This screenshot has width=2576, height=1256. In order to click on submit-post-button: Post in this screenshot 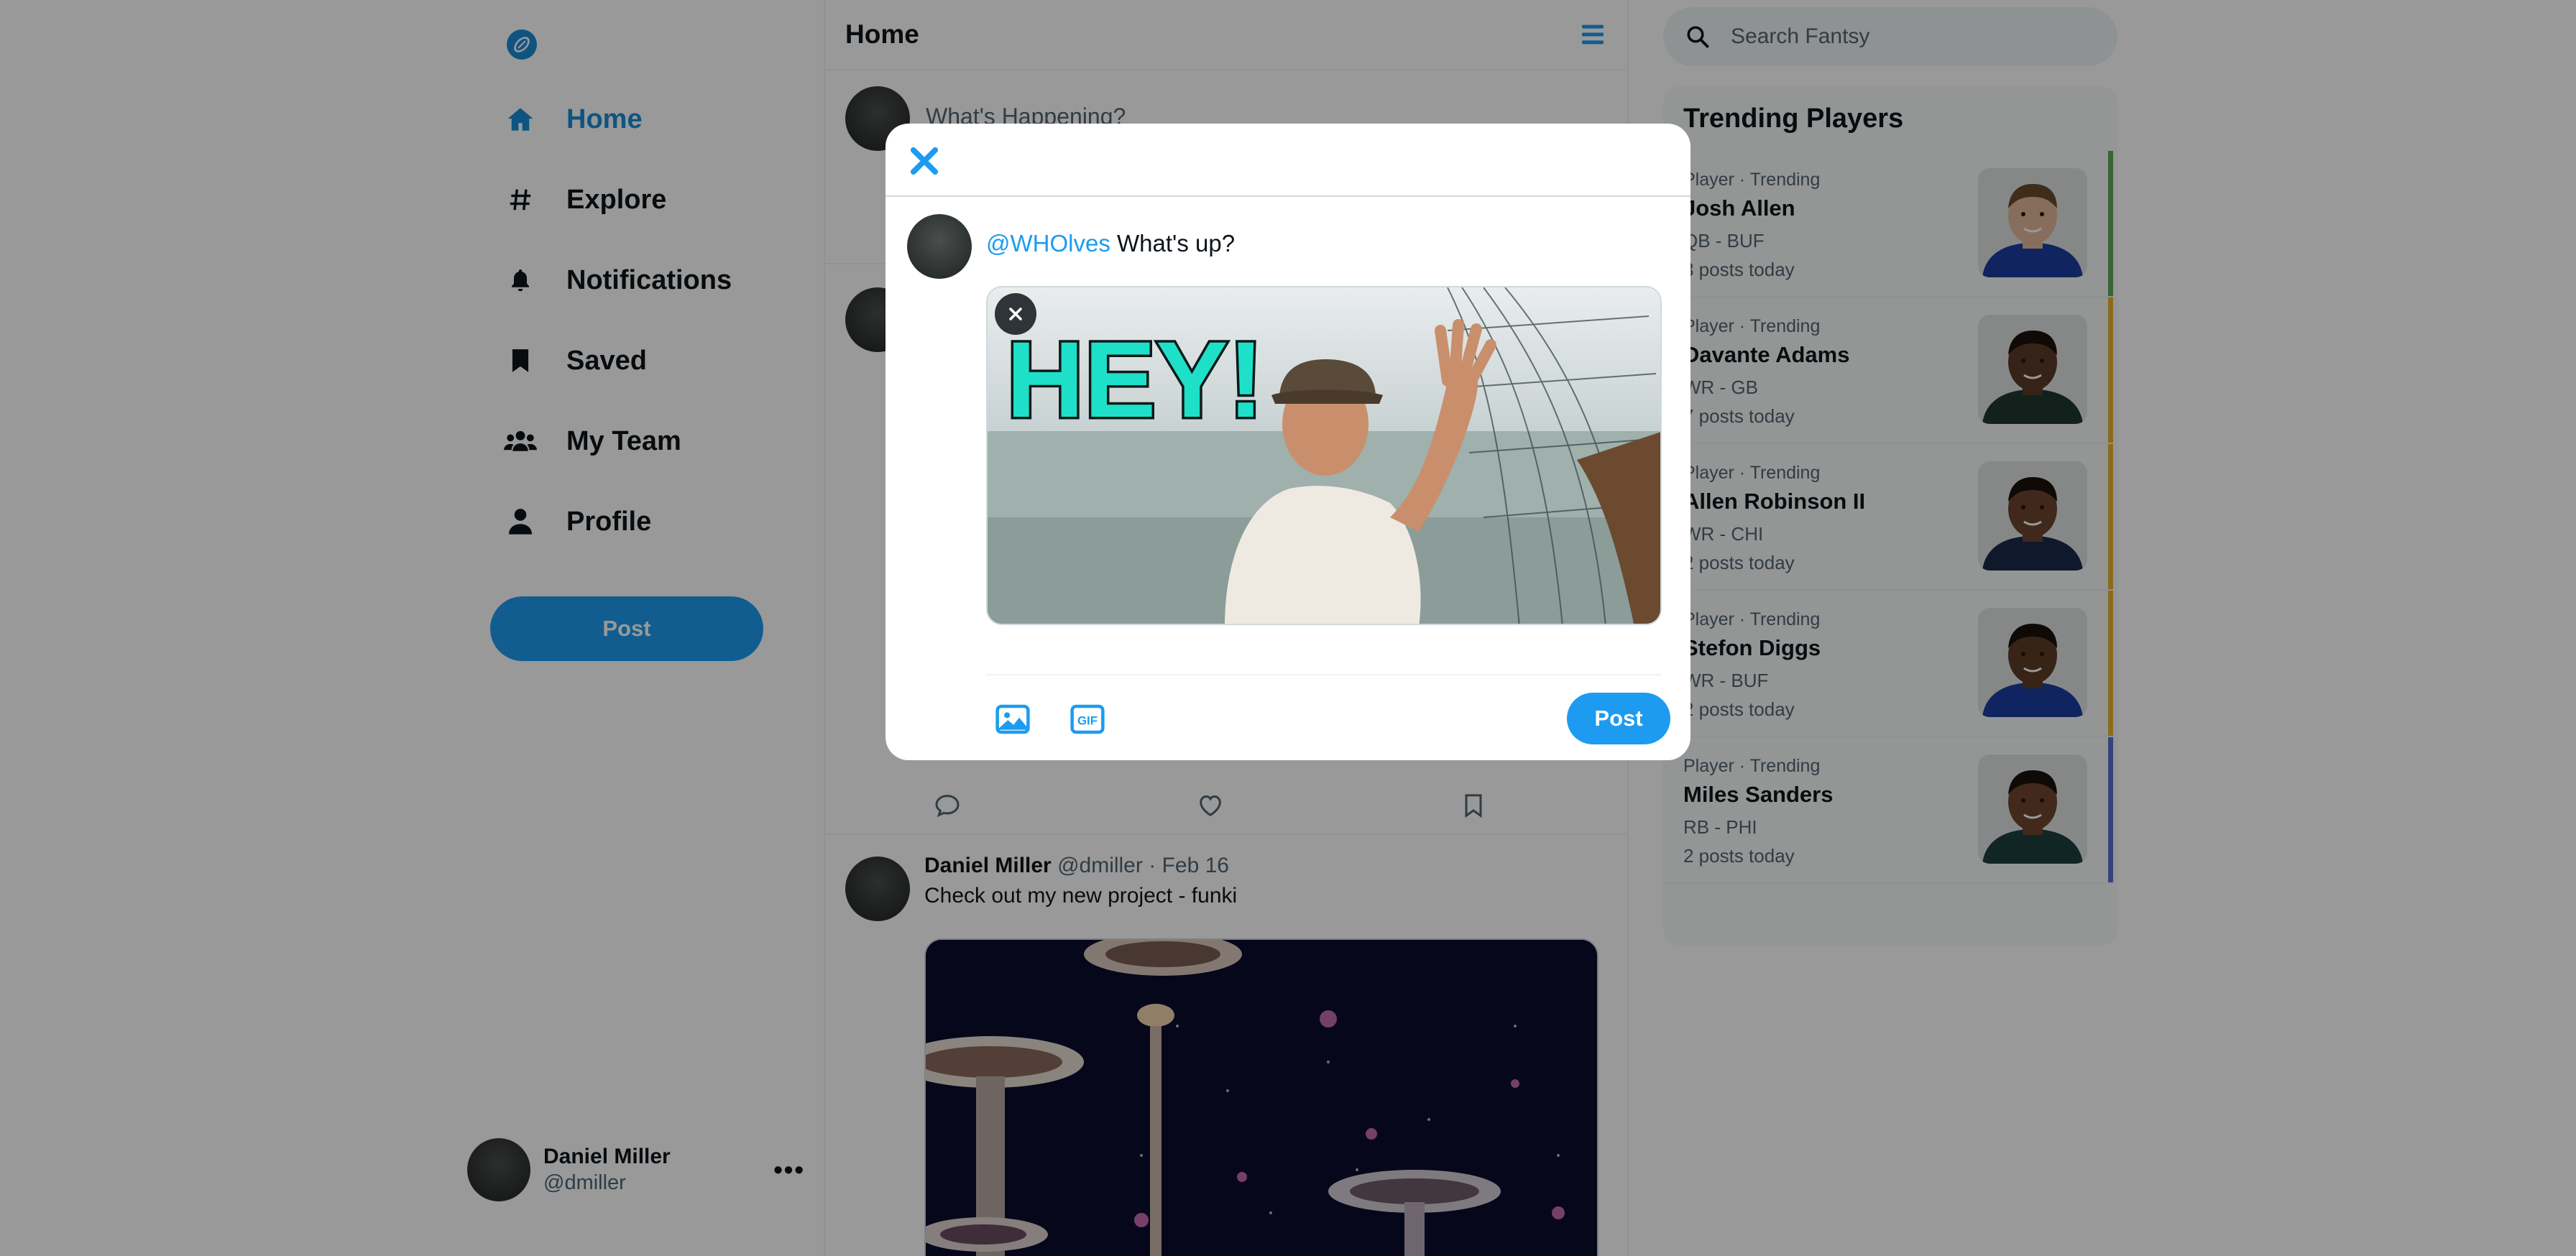, I will do `click(1618, 718)`.